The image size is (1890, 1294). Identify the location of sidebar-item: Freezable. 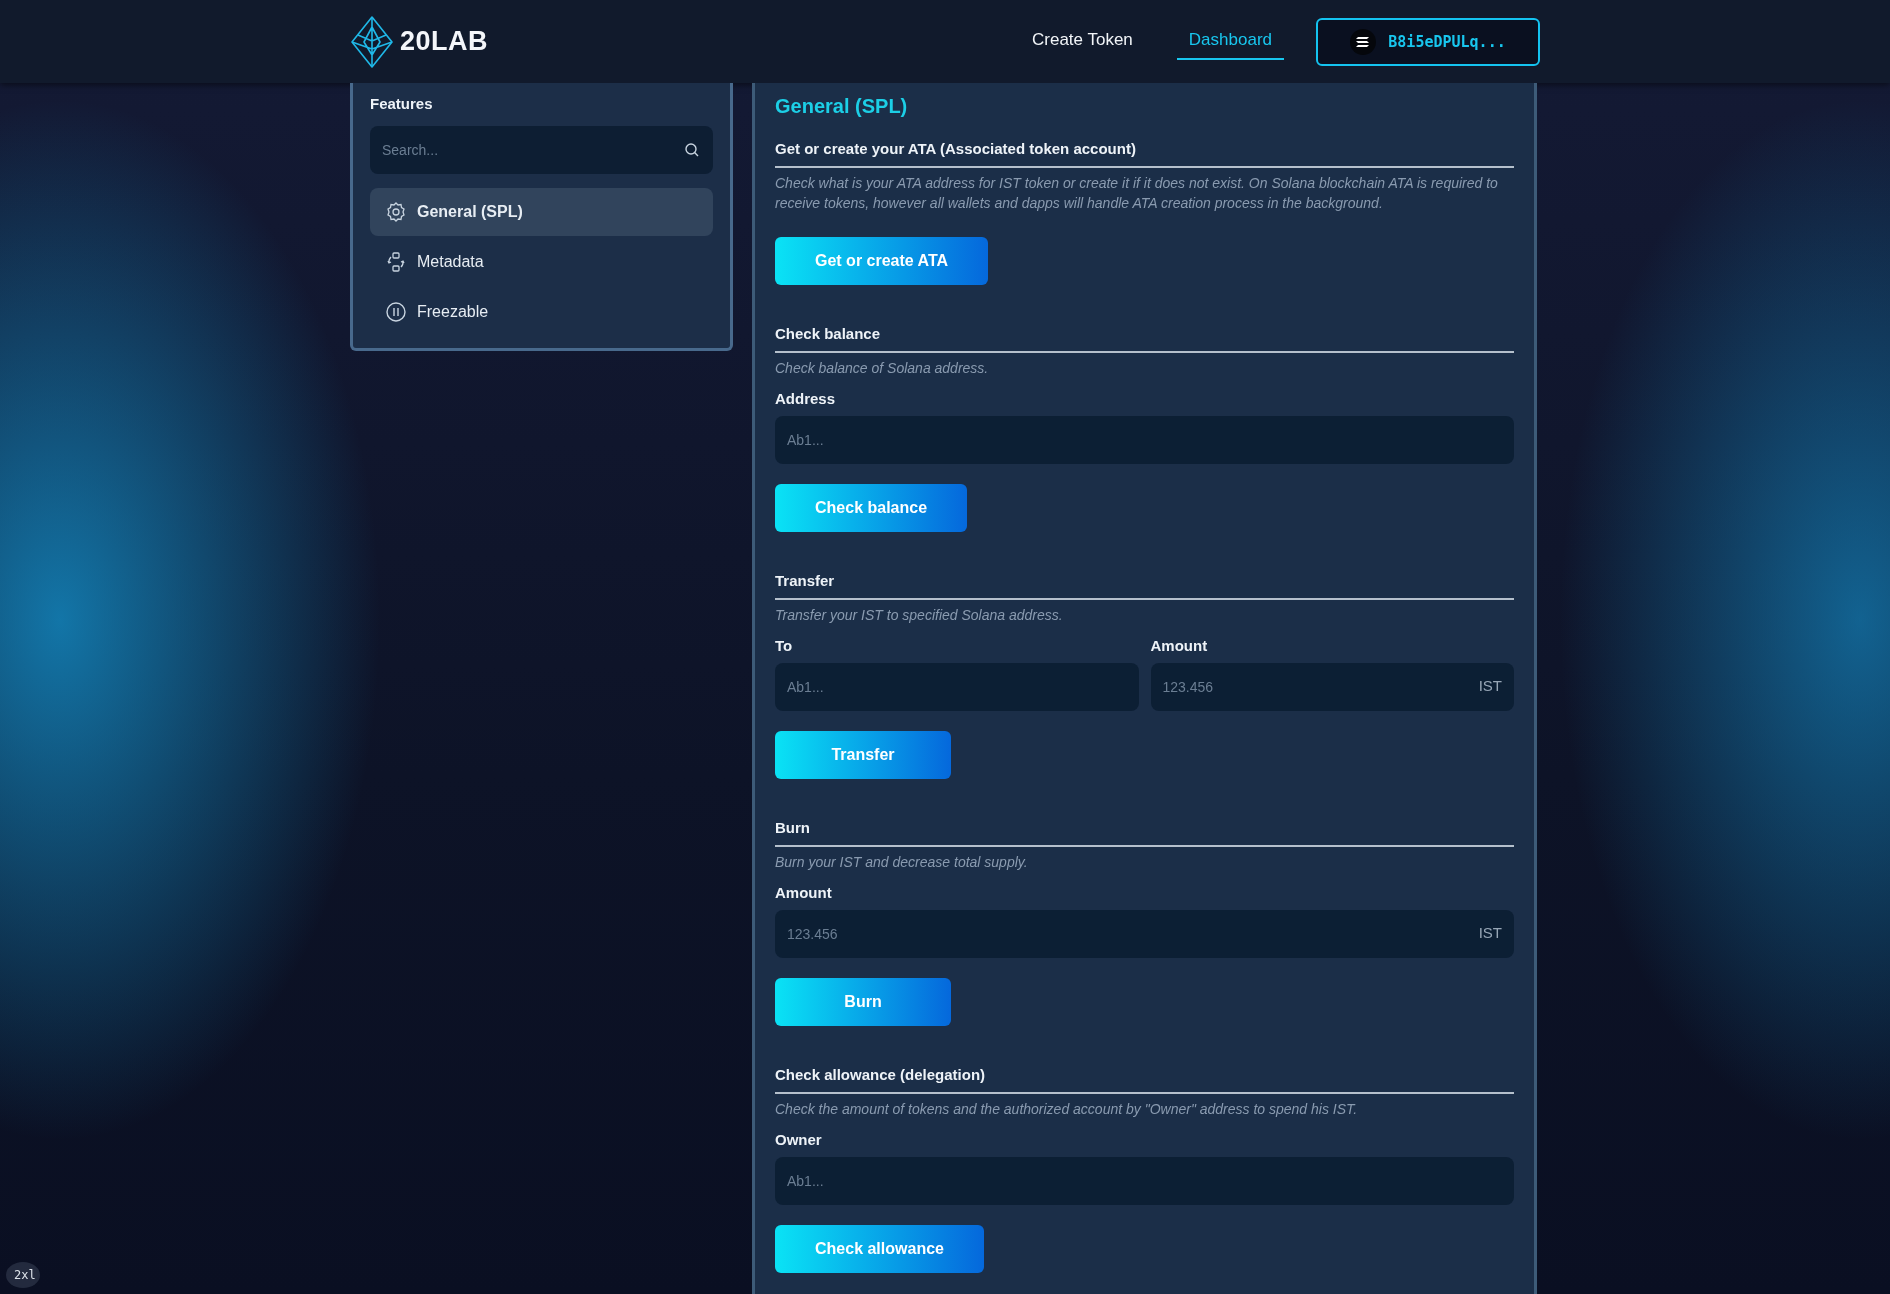
(541, 312).